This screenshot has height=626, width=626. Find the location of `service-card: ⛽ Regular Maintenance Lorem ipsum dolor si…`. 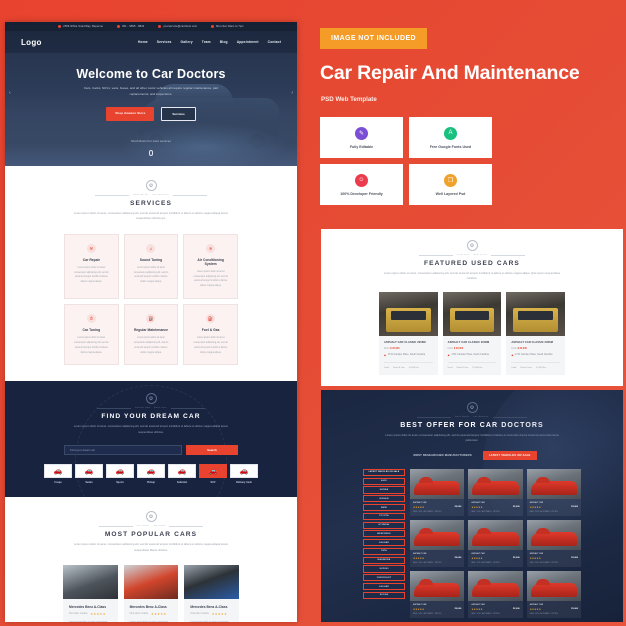

service-card: ⛽ Regular Maintenance Lorem ipsum dolor si… is located at coordinates (151, 335).